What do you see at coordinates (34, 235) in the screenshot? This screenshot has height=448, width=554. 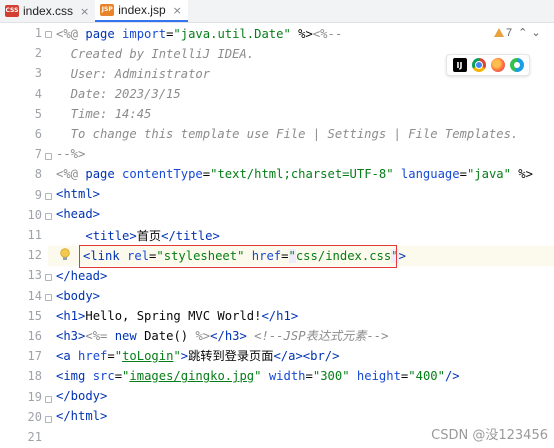 I see `line-number: 11` at bounding box center [34, 235].